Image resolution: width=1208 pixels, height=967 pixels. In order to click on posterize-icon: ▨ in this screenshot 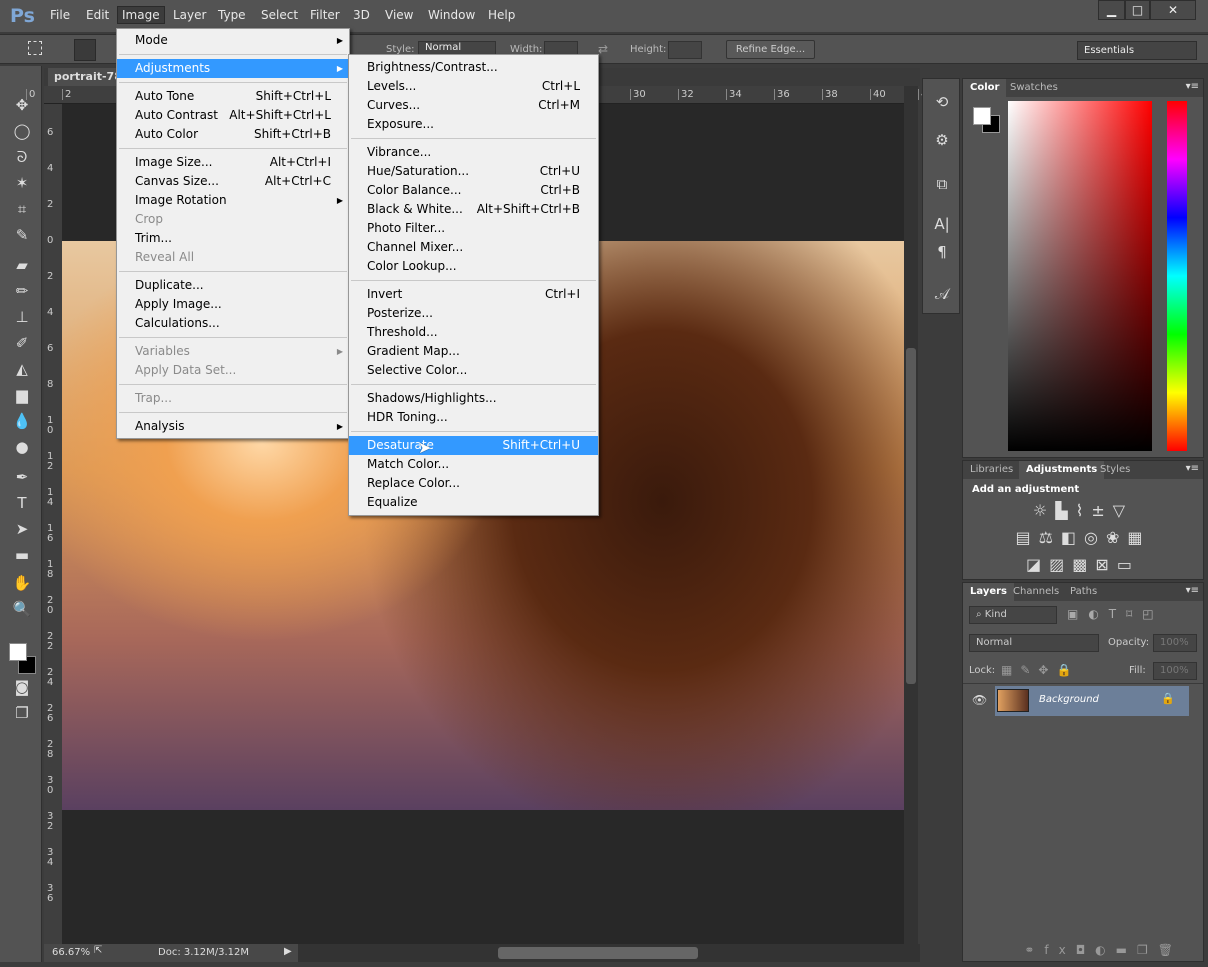, I will do `click(1060, 564)`.